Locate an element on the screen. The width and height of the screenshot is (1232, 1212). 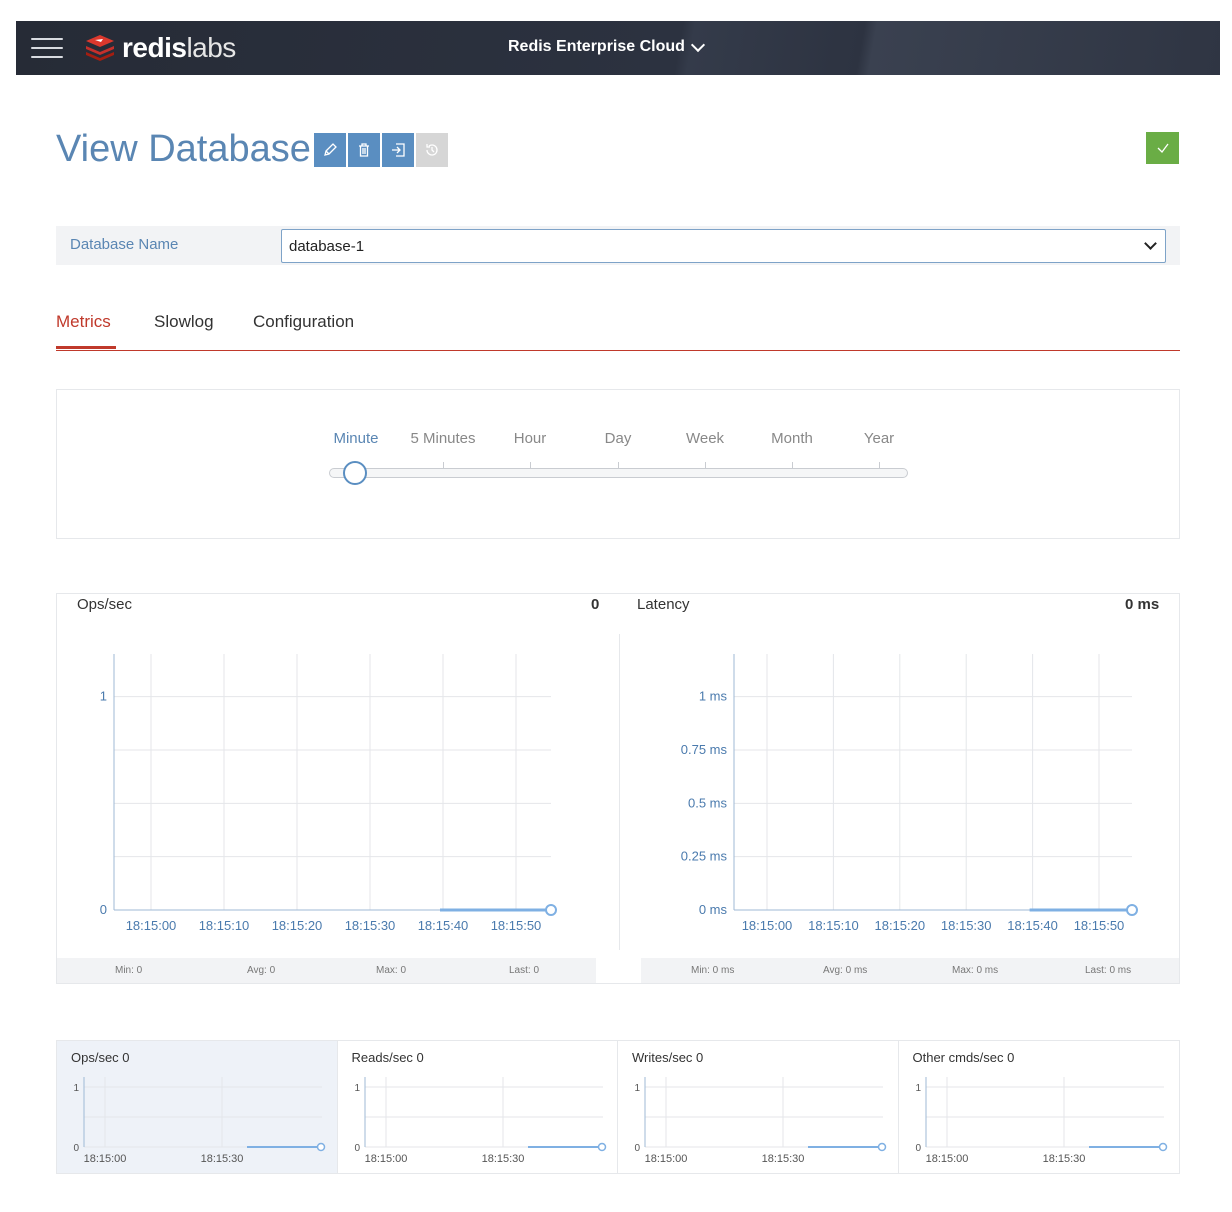
trash-icon is located at coordinates (364, 150).